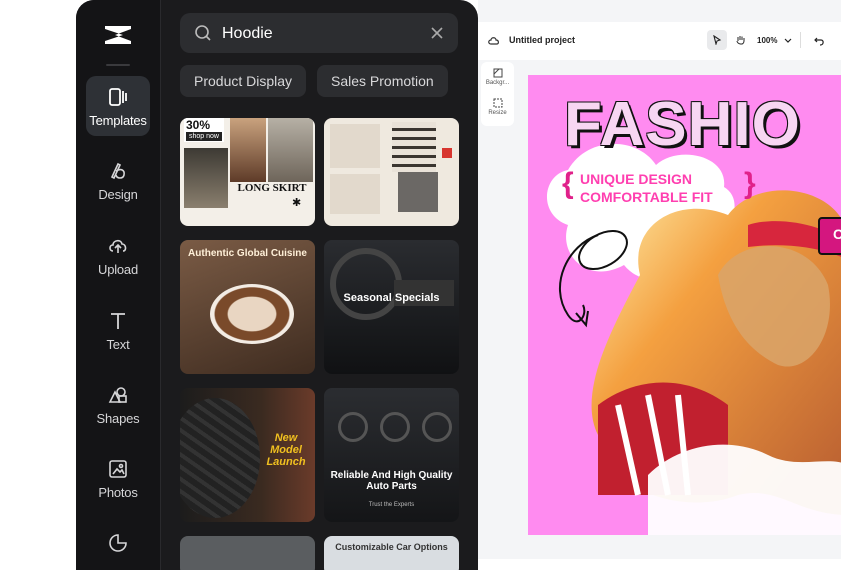 This screenshot has width=841, height=570. I want to click on select-tool, so click(717, 40).